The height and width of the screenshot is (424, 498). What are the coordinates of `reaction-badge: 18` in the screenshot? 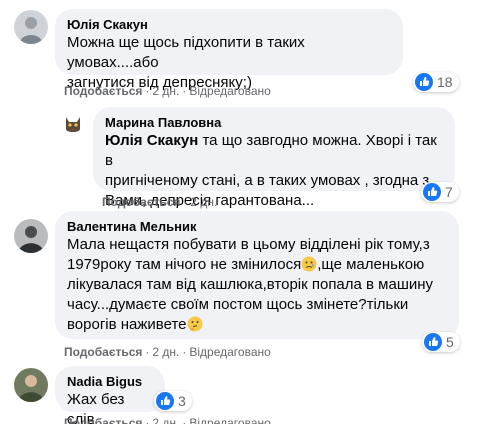 It's located at (436, 82).